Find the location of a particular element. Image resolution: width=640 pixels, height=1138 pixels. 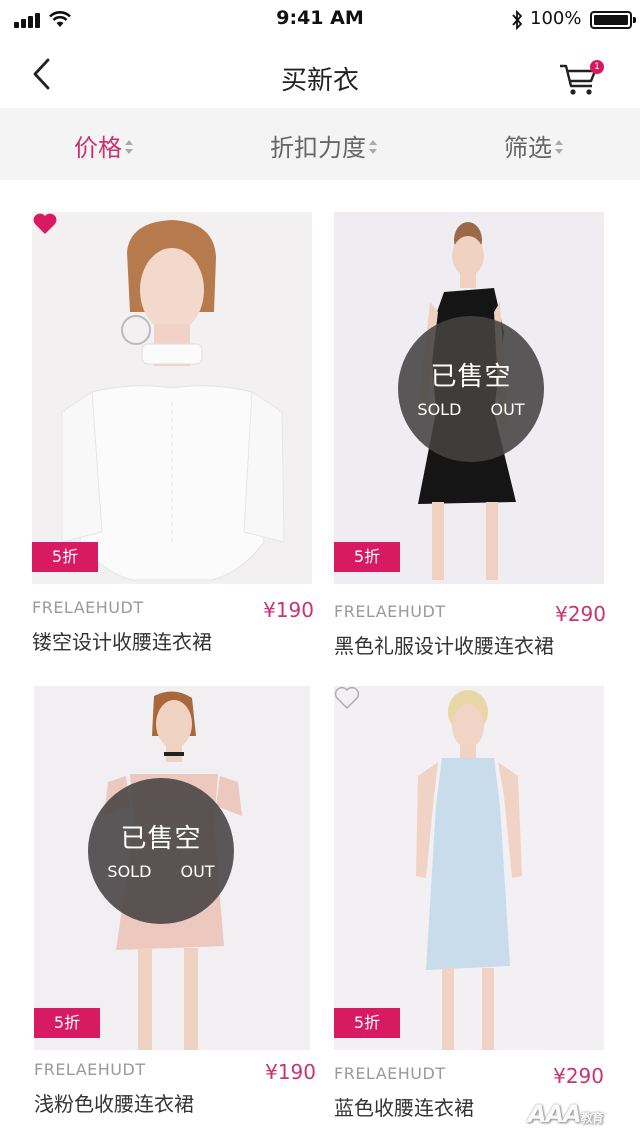

nav-bar: 买新衣 1 is located at coordinates (320, 74).